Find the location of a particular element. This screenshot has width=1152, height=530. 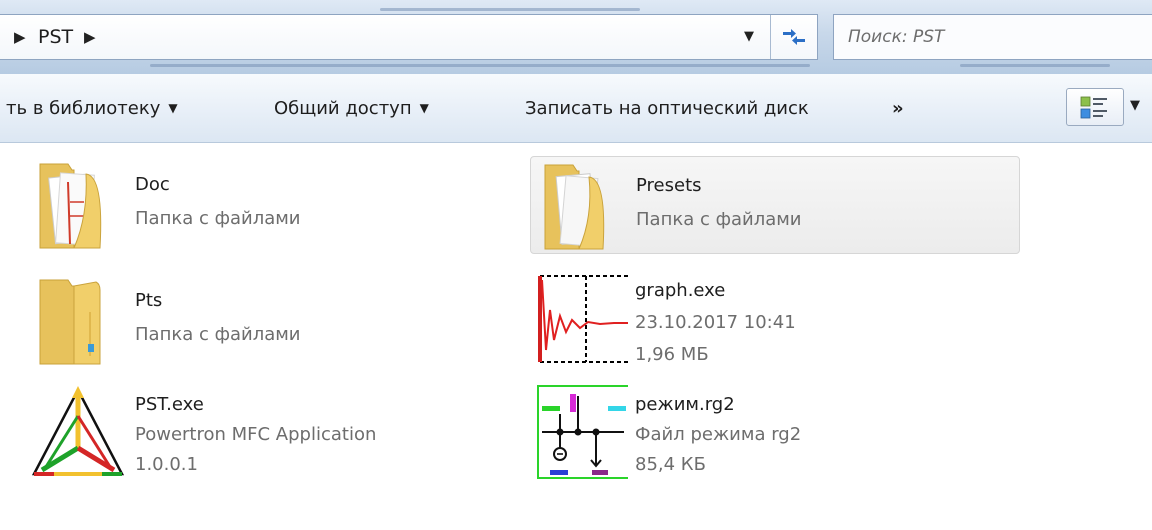

file-name: graph.exe is located at coordinates (680, 290).